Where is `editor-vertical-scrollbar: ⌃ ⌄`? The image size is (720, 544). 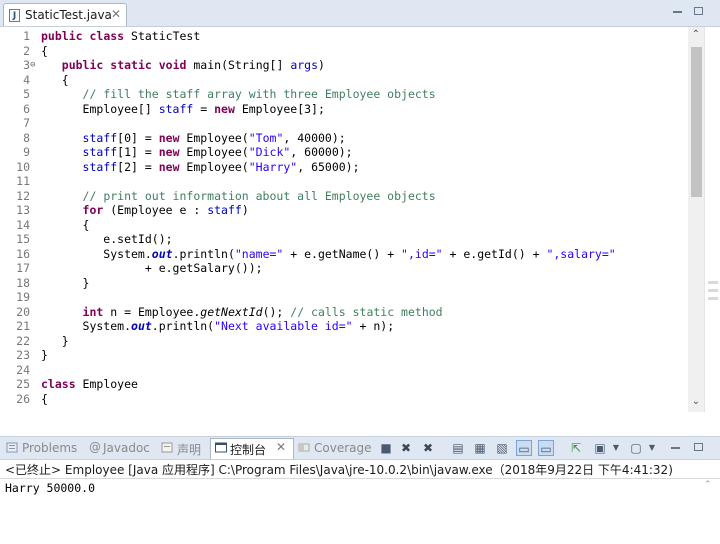
editor-vertical-scrollbar: ⌃ ⌄ is located at coordinates (696, 219).